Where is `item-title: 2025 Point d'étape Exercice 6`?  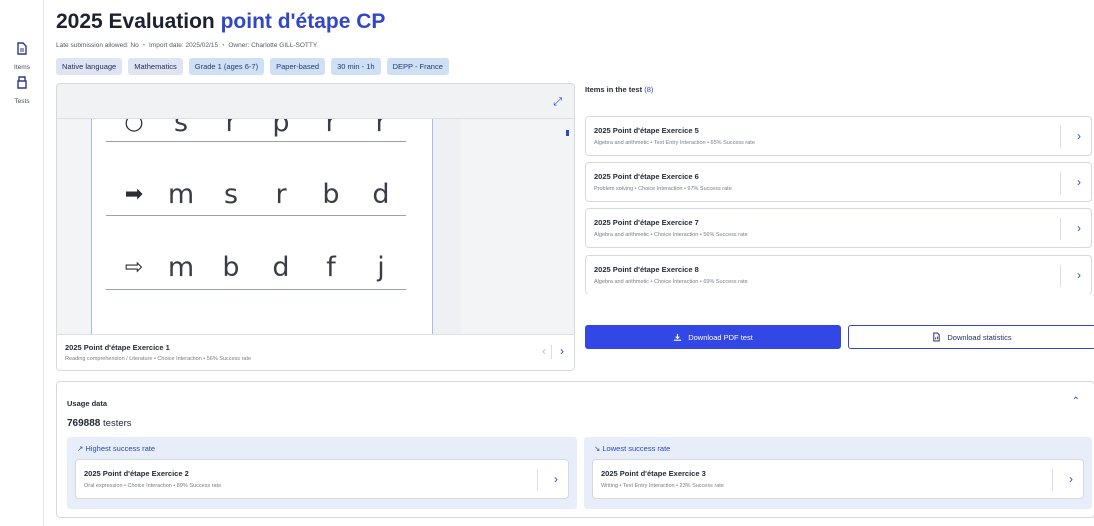 item-title: 2025 Point d'étape Exercice 6 is located at coordinates (646, 176).